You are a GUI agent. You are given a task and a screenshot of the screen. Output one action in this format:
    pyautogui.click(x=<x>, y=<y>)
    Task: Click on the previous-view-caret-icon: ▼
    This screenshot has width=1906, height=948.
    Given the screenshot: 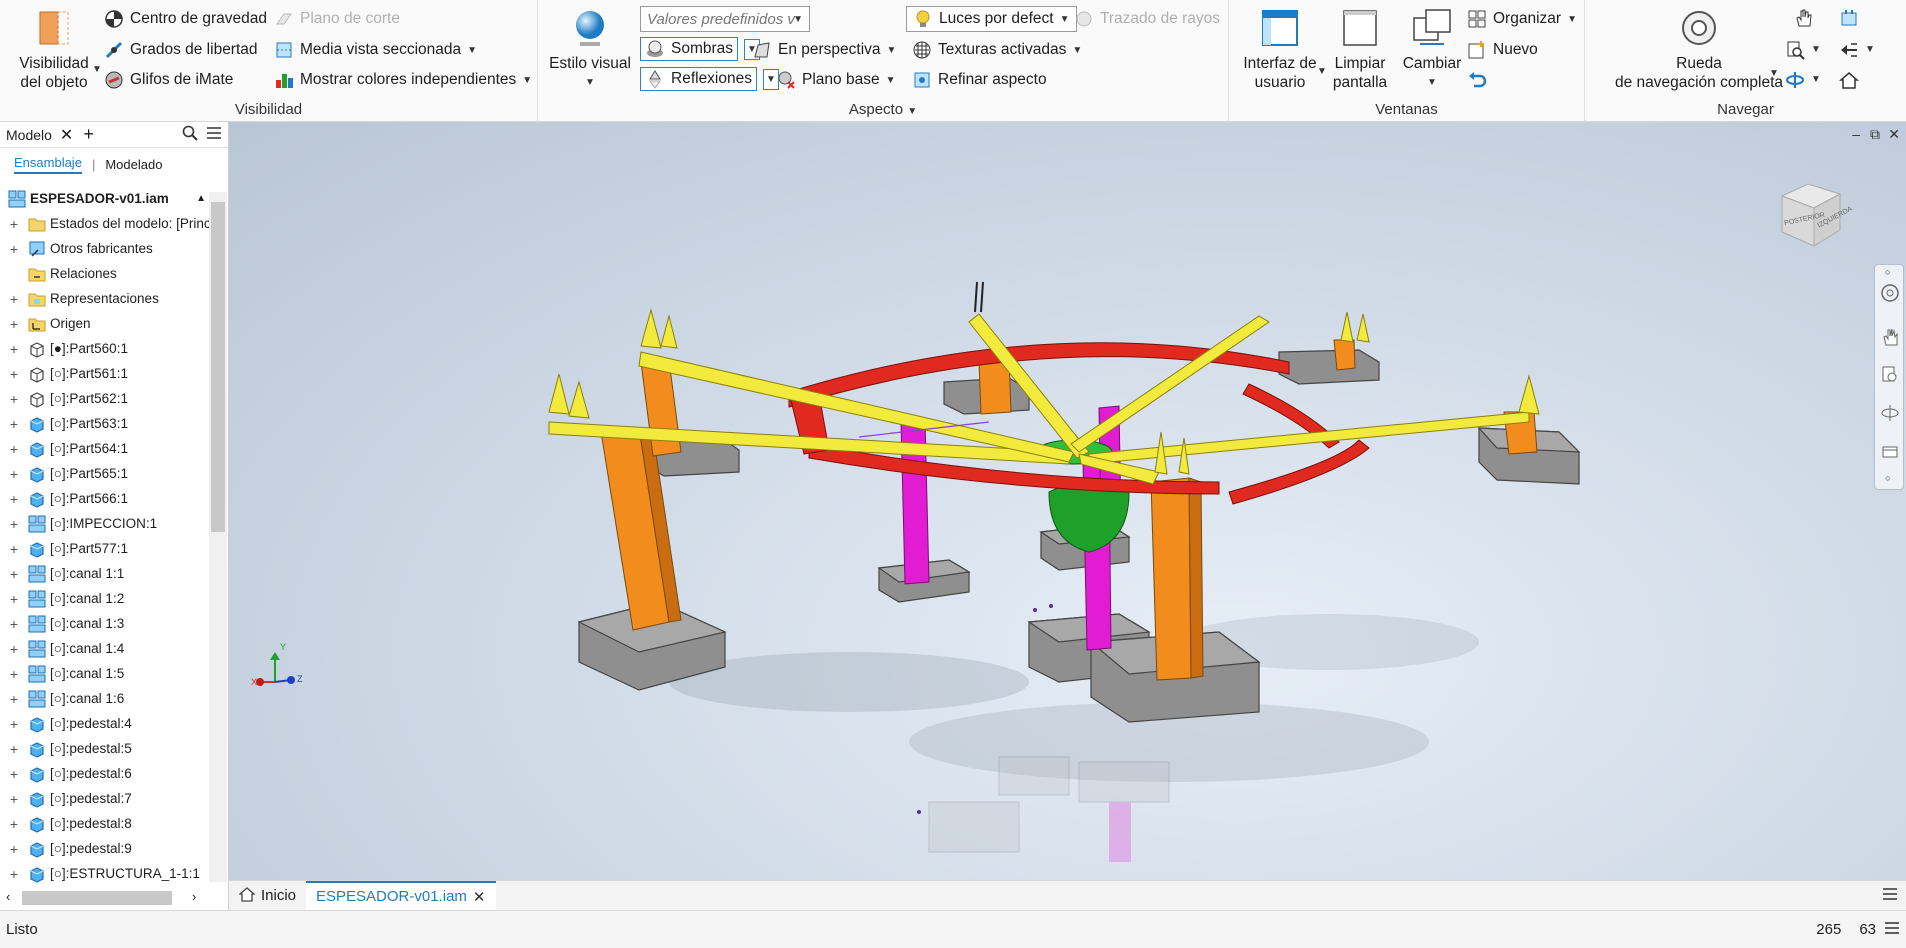 What is the action you would take?
    pyautogui.click(x=1870, y=49)
    